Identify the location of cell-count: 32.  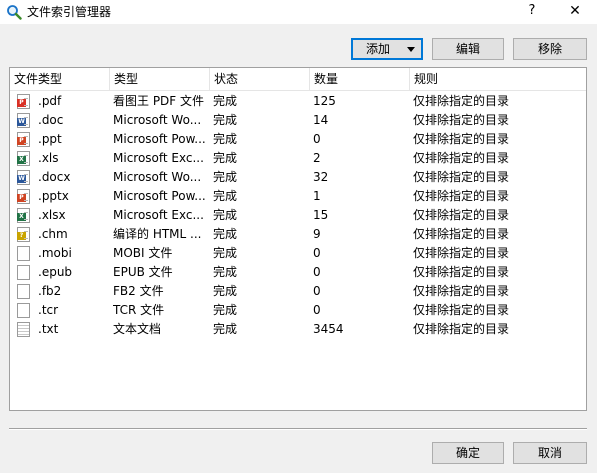
(321, 177).